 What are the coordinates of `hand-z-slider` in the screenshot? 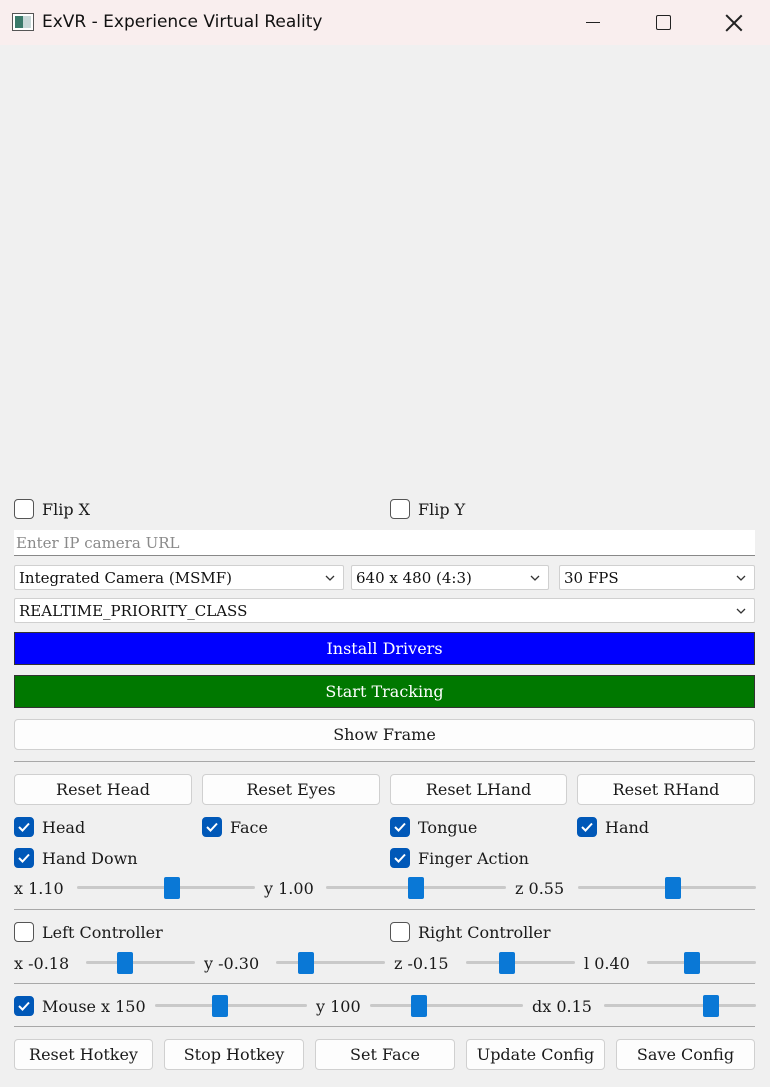 It's located at (667, 888).